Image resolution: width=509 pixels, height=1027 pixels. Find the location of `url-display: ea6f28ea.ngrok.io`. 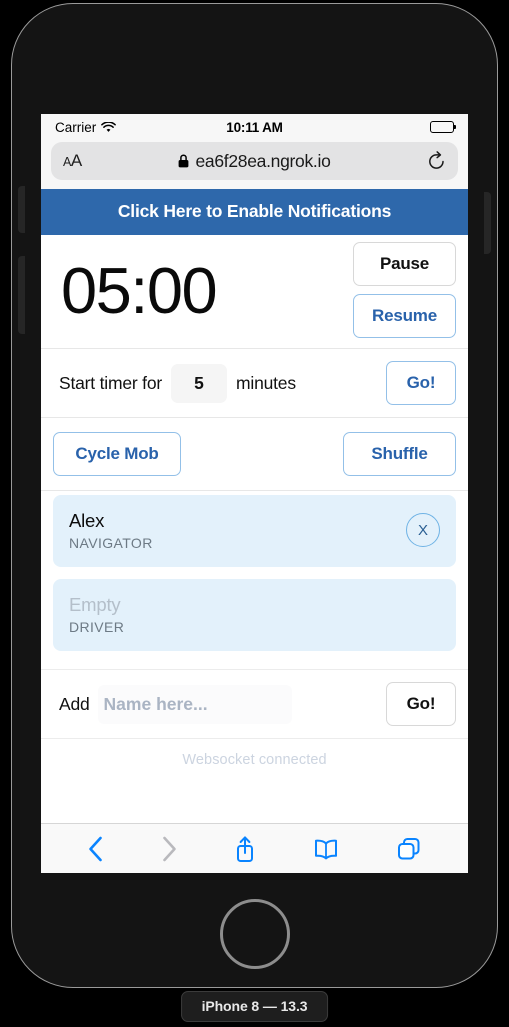

url-display: ea6f28ea.ngrok.io is located at coordinates (254, 161).